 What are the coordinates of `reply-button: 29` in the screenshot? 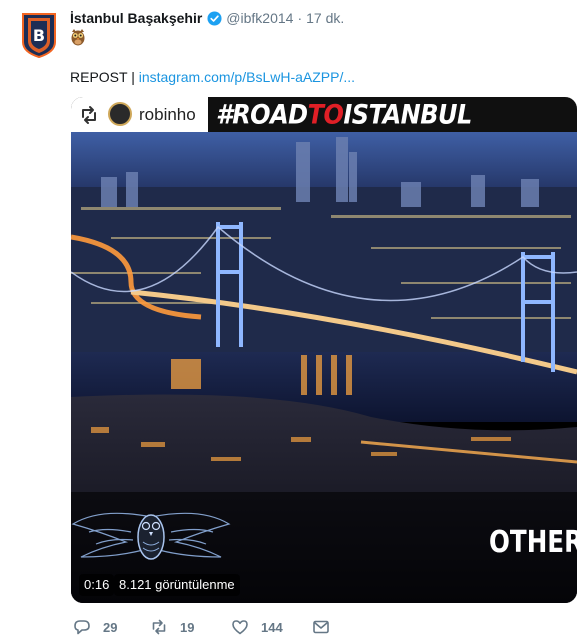 It's located at (95, 627).